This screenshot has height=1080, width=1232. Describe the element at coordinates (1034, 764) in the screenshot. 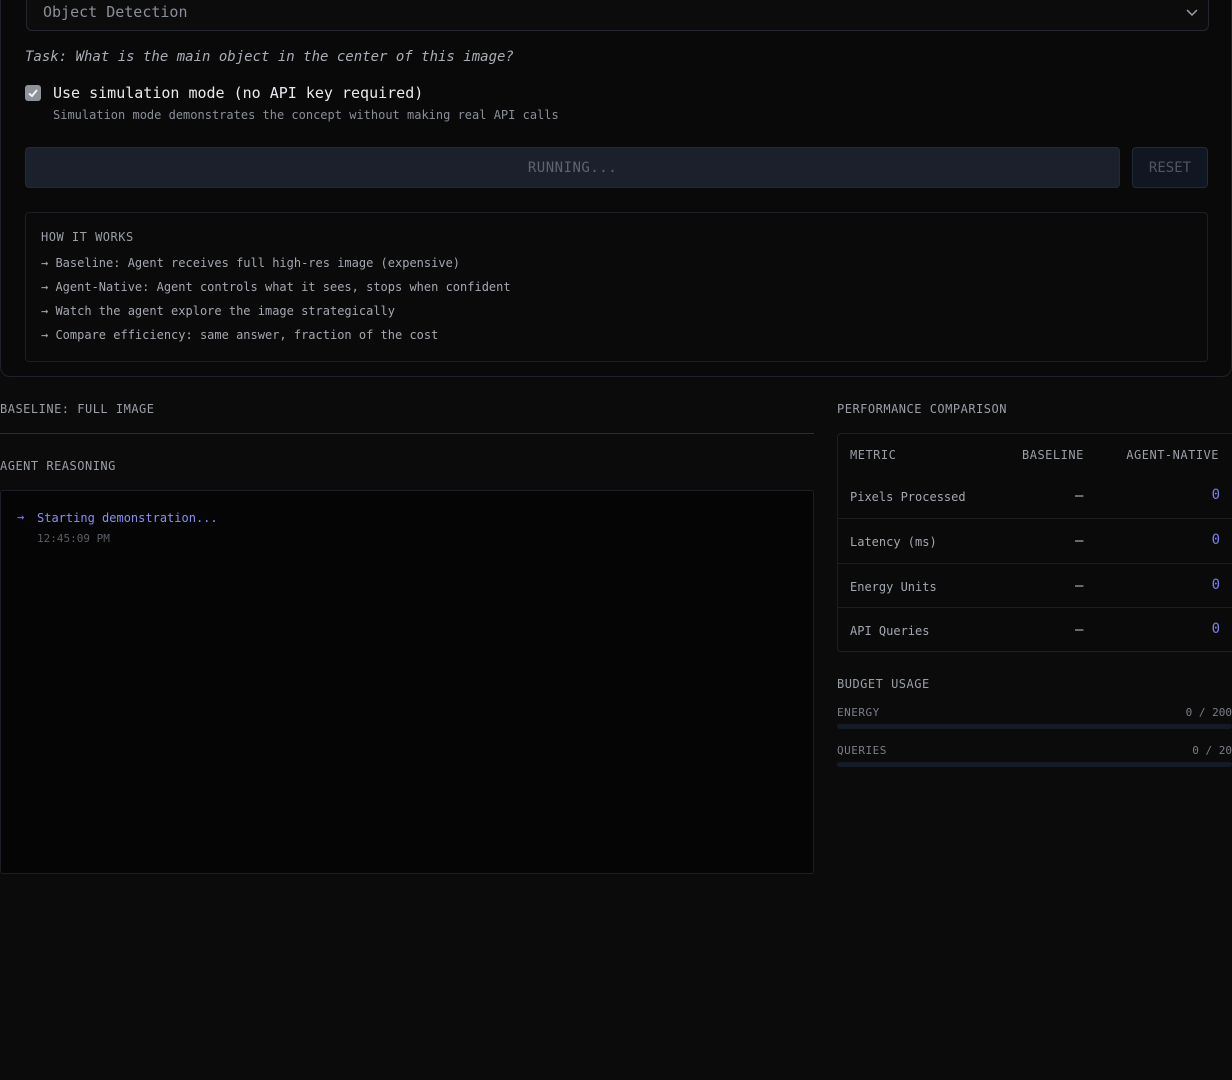

I see `budget-queries-bar` at that location.